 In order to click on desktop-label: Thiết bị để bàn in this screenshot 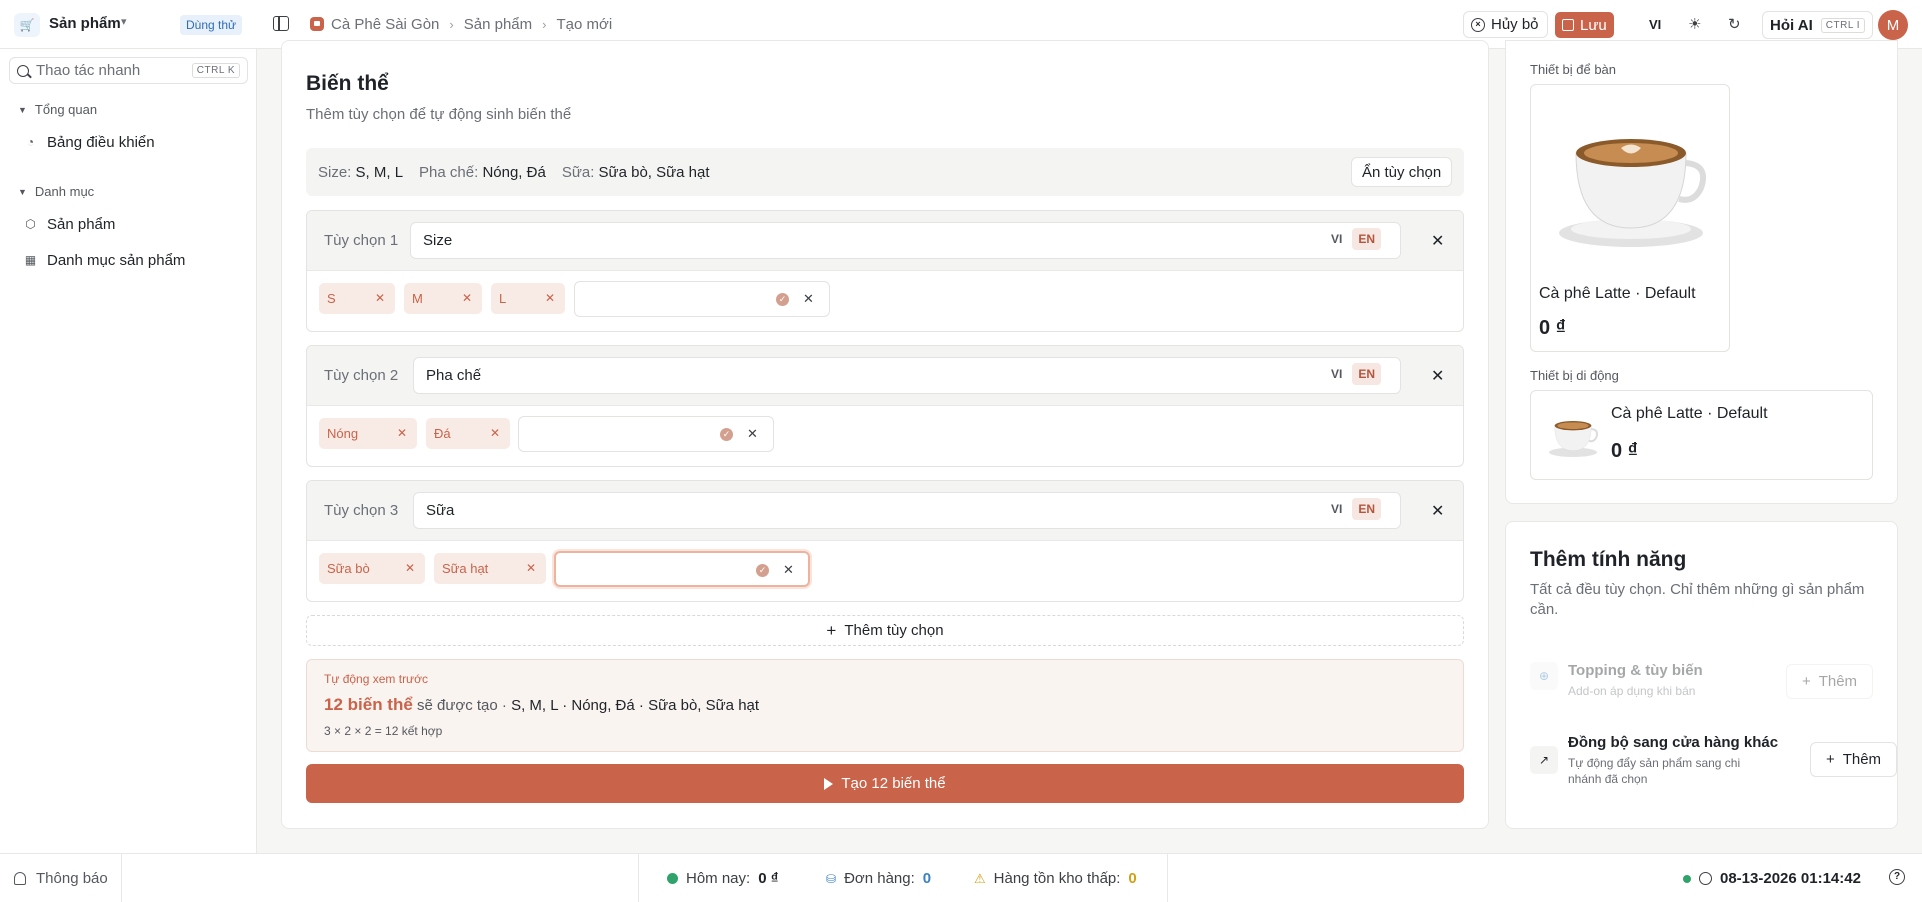, I will do `click(1573, 69)`.